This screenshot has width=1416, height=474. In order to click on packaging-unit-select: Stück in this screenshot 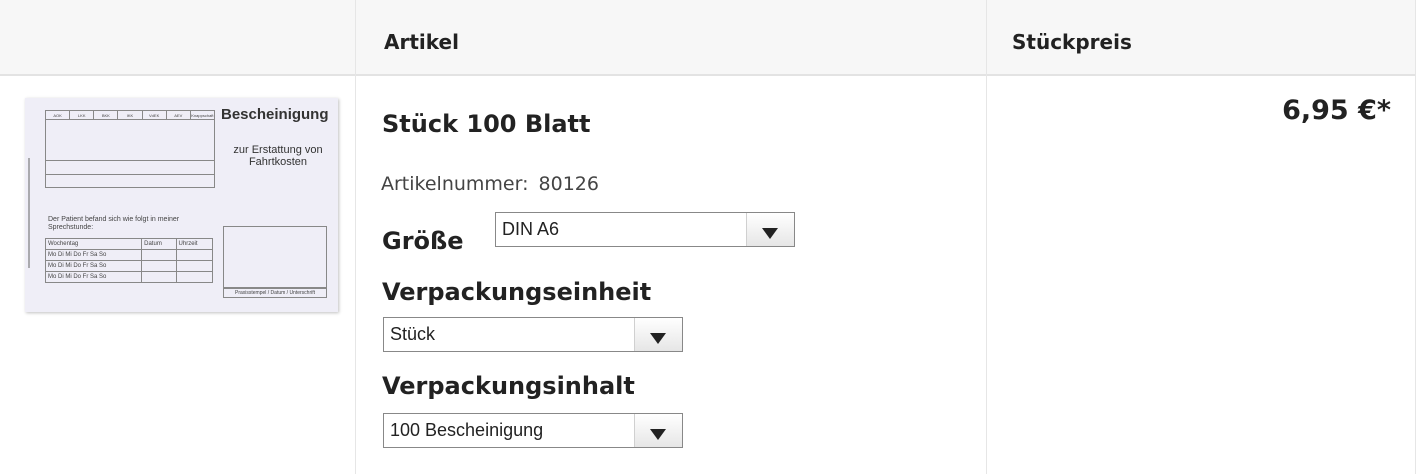, I will do `click(533, 334)`.